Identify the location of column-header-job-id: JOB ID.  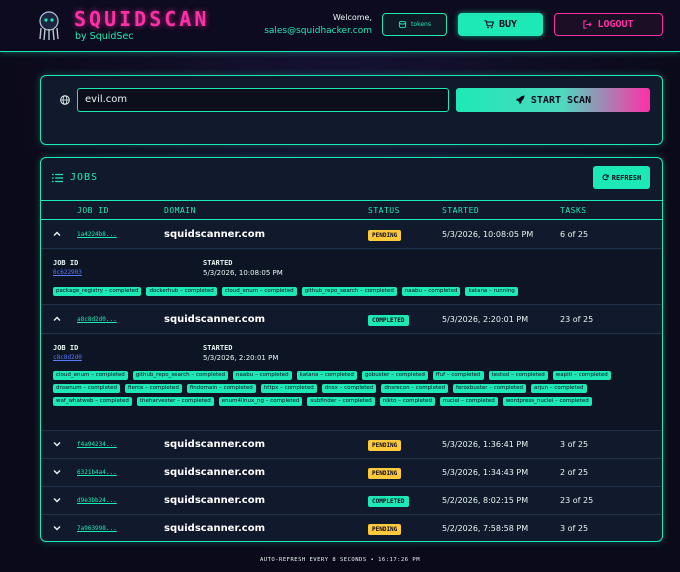
(93, 210).